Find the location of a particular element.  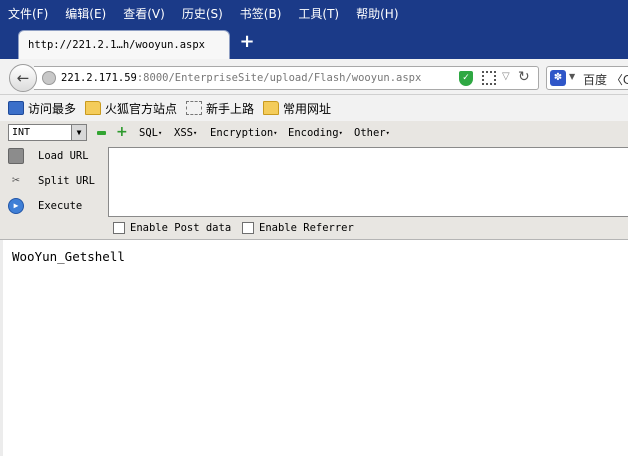

bookmarks-bar: 访问最多 火狐官方站点 新手上路 常用网址 is located at coordinates (314, 108).